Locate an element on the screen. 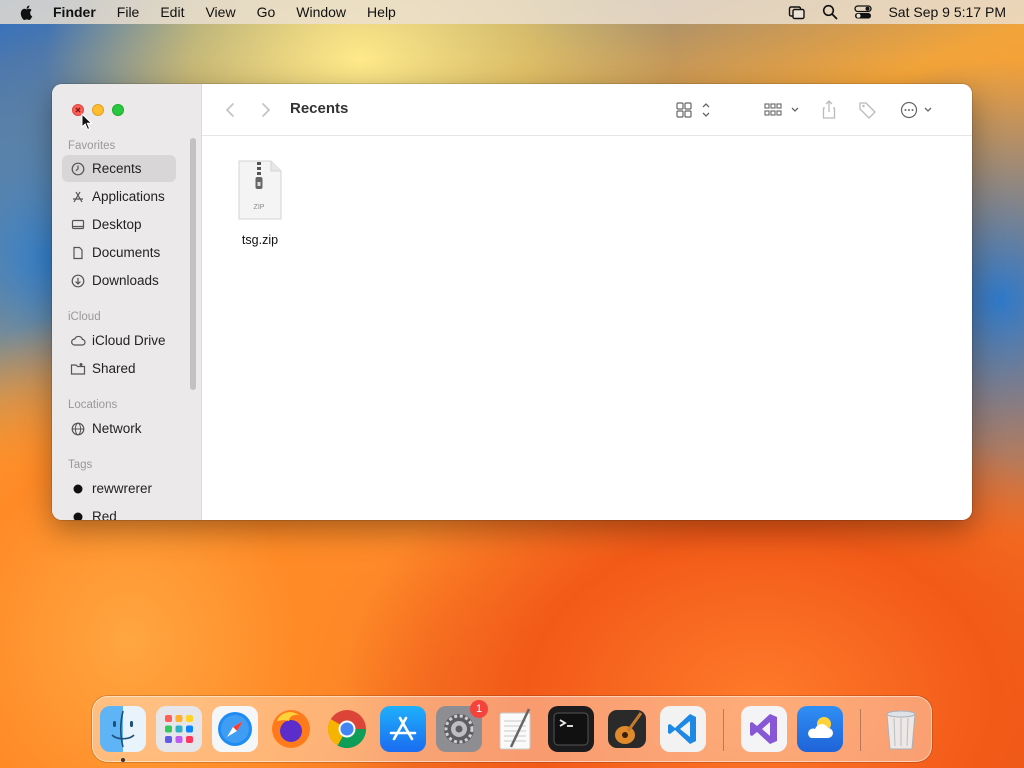  locations-section-title: Locations is located at coordinates (93, 405).